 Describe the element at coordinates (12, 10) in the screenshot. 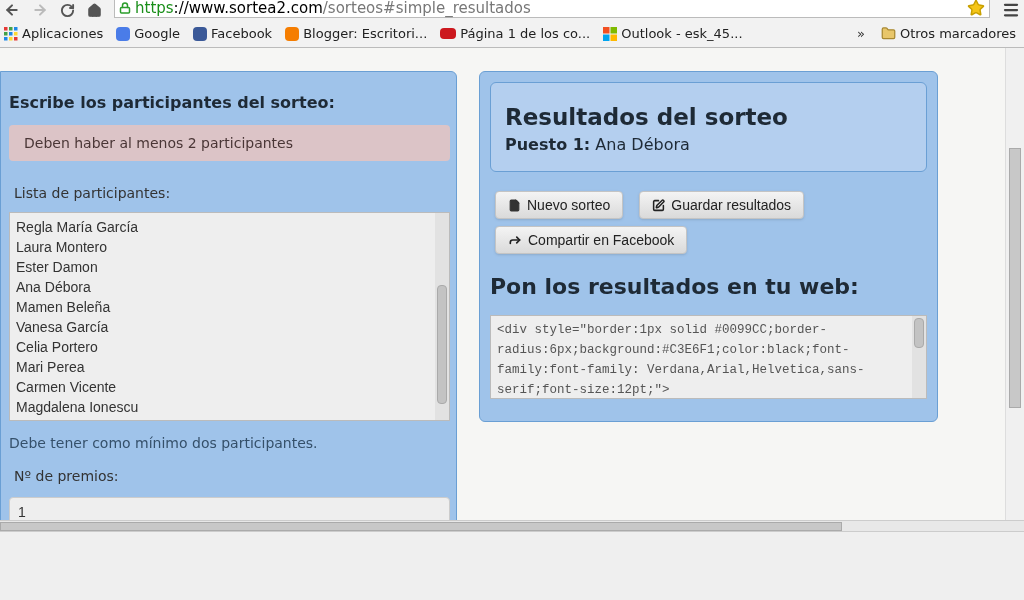

I see `back-icon` at that location.